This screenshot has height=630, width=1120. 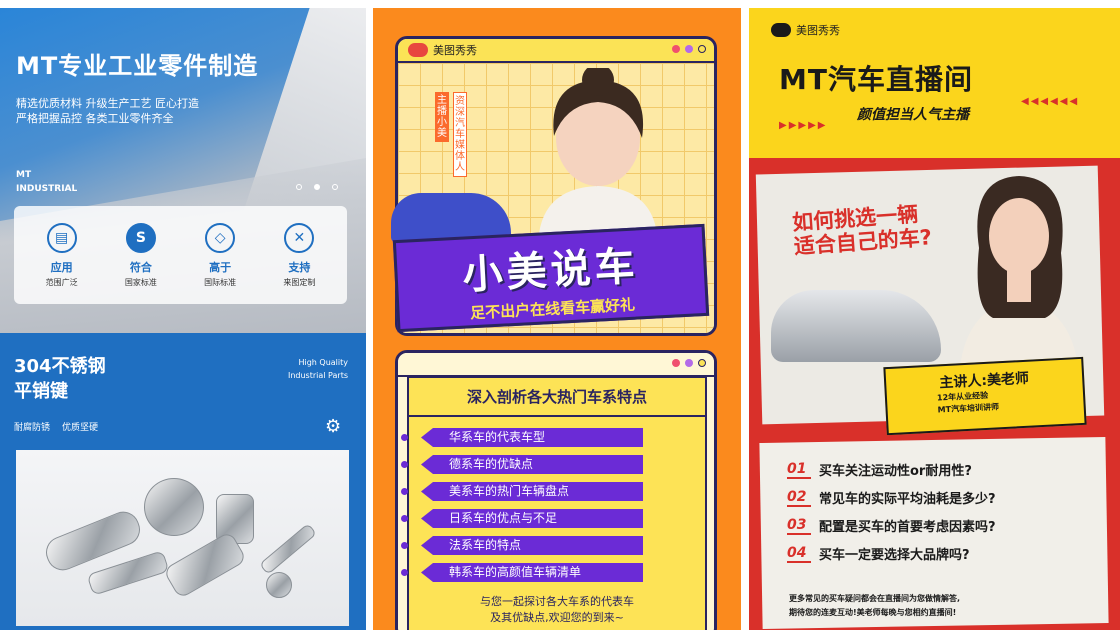 What do you see at coordinates (180, 255) in the screenshot?
I see `feature-strip: ▤ 应用 范围广泛 S 符合 国家标准 ◇ 高于 国际标准 ✕ 支持 来图定制` at bounding box center [180, 255].